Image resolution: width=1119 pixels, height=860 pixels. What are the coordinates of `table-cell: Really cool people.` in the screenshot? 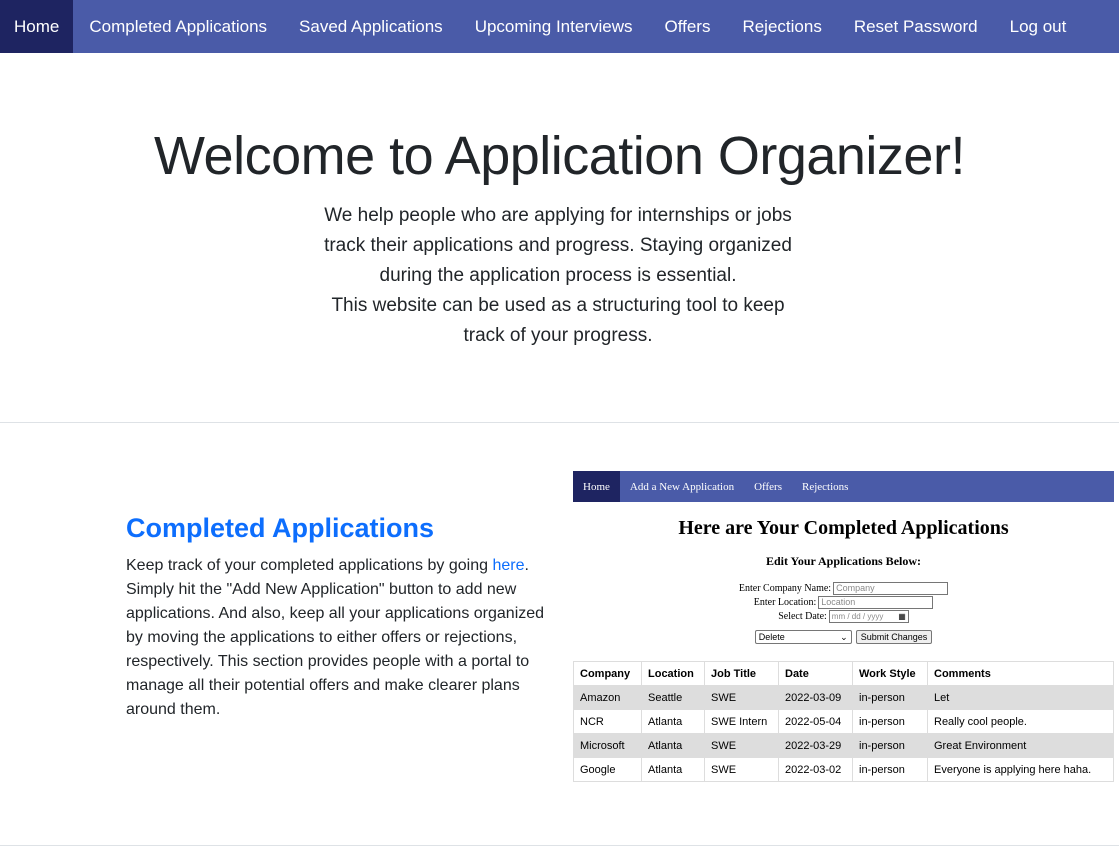 It's located at (1020, 721).